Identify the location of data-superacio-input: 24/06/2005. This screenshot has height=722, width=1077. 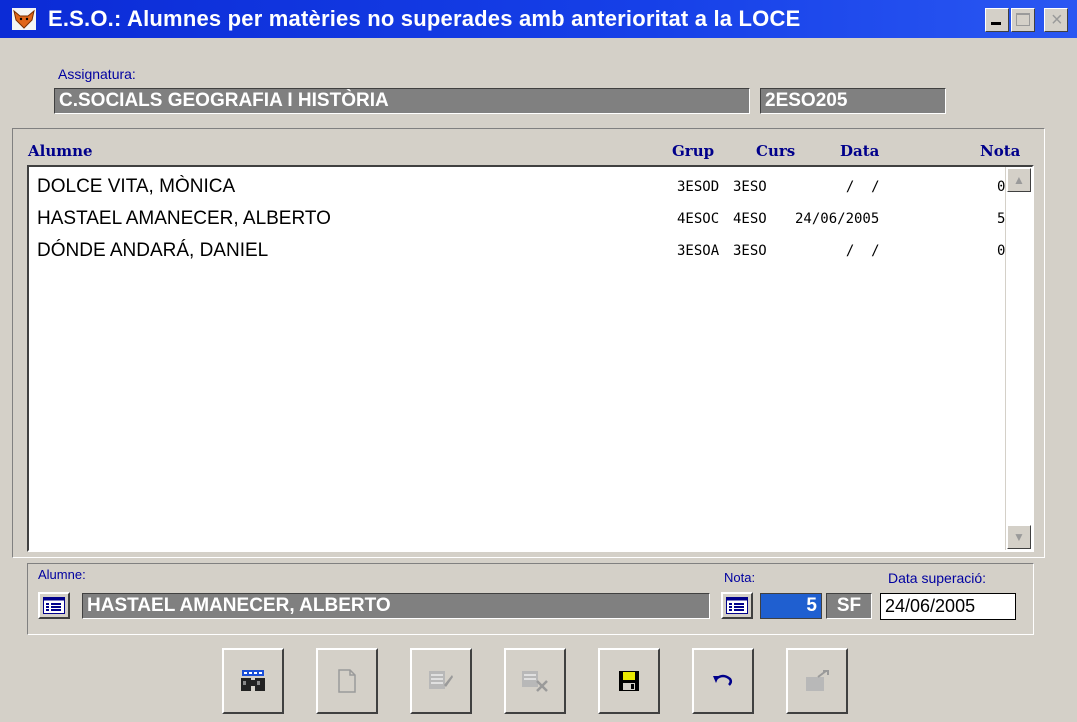
(948, 606).